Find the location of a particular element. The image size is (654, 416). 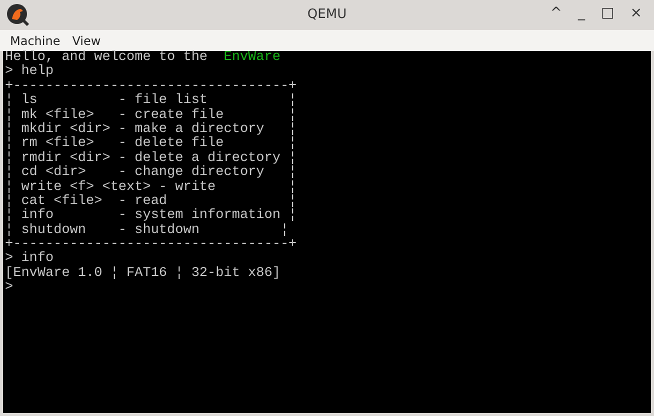

minimize-button: _ is located at coordinates (582, 13).